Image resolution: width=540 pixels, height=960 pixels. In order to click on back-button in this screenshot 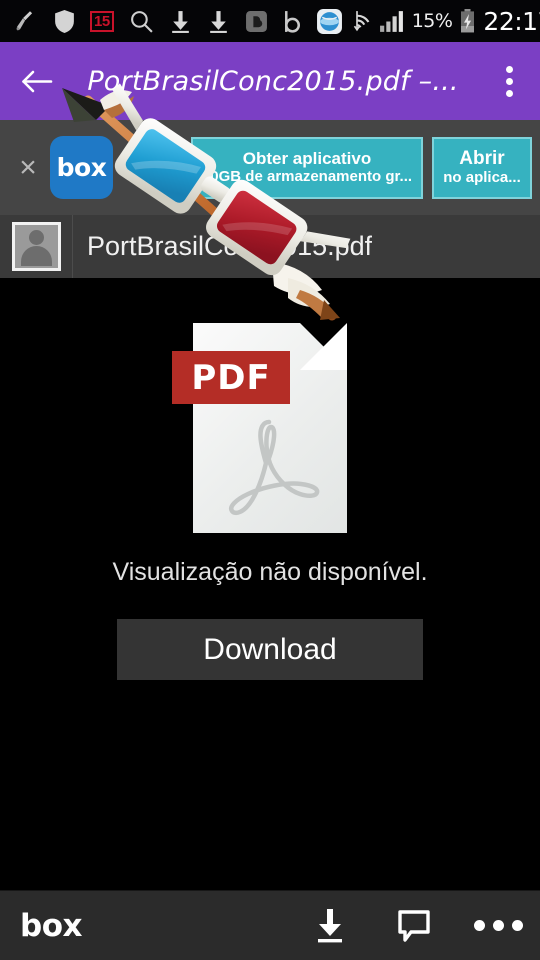, I will do `click(37, 81)`.